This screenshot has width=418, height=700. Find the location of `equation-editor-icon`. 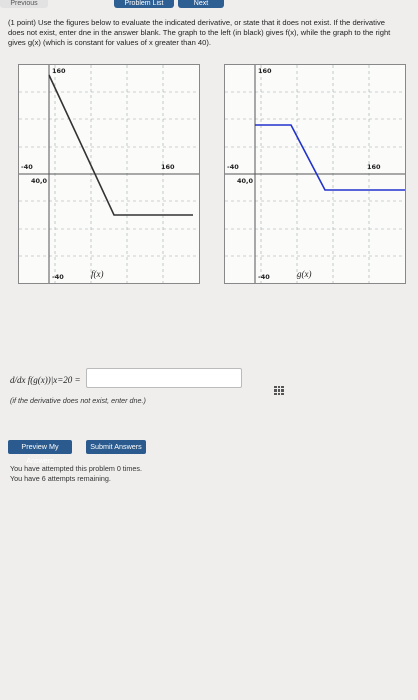

equation-editor-icon is located at coordinates (279, 390).